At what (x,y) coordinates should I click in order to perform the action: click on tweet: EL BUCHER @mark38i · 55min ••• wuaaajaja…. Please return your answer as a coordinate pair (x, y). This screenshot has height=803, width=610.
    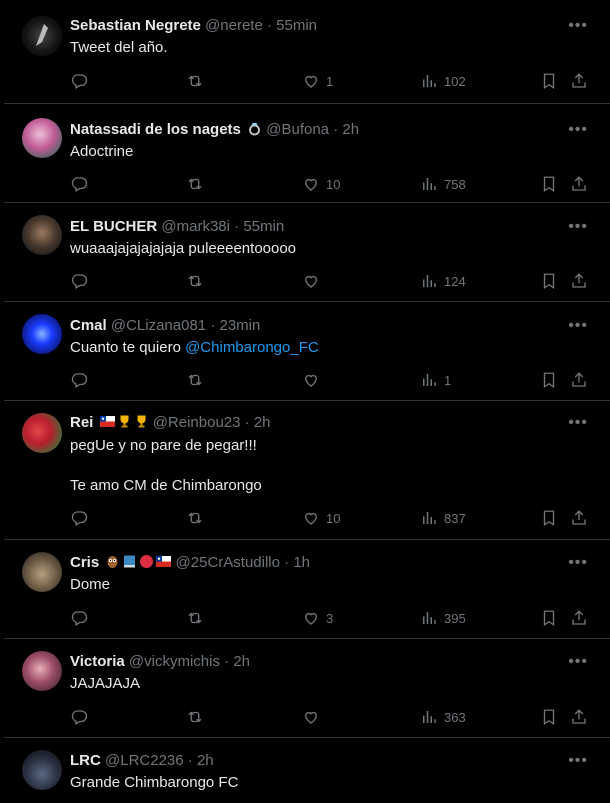
    Looking at the image, I should click on (307, 252).